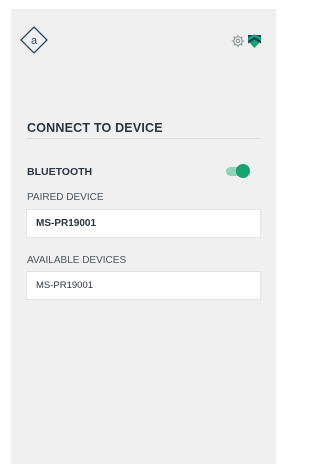 The image size is (320, 464). Describe the element at coordinates (66, 223) in the screenshot. I see `paired-device-name: MS-PR19001` at that location.